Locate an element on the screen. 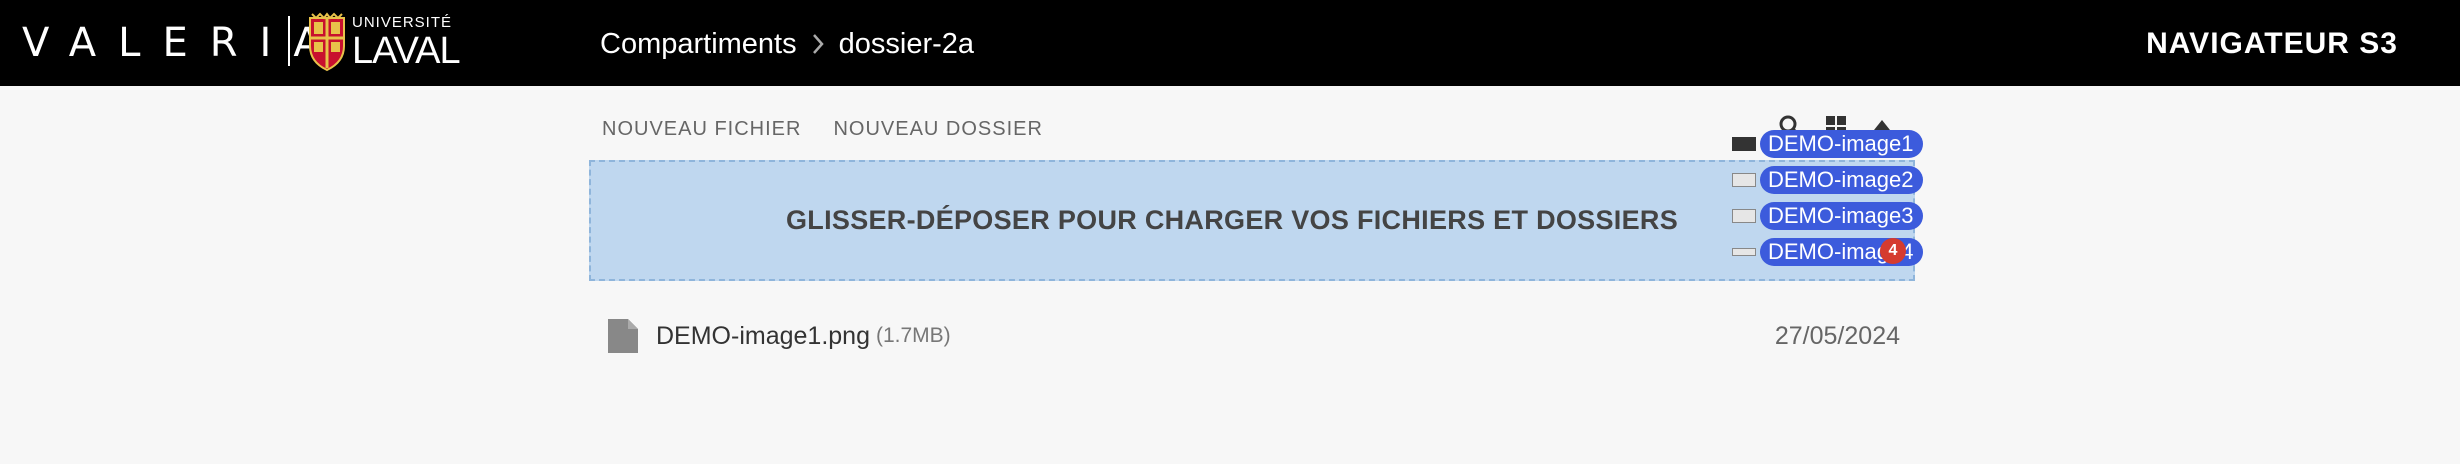  drag-count-badge: 4 is located at coordinates (1893, 251).